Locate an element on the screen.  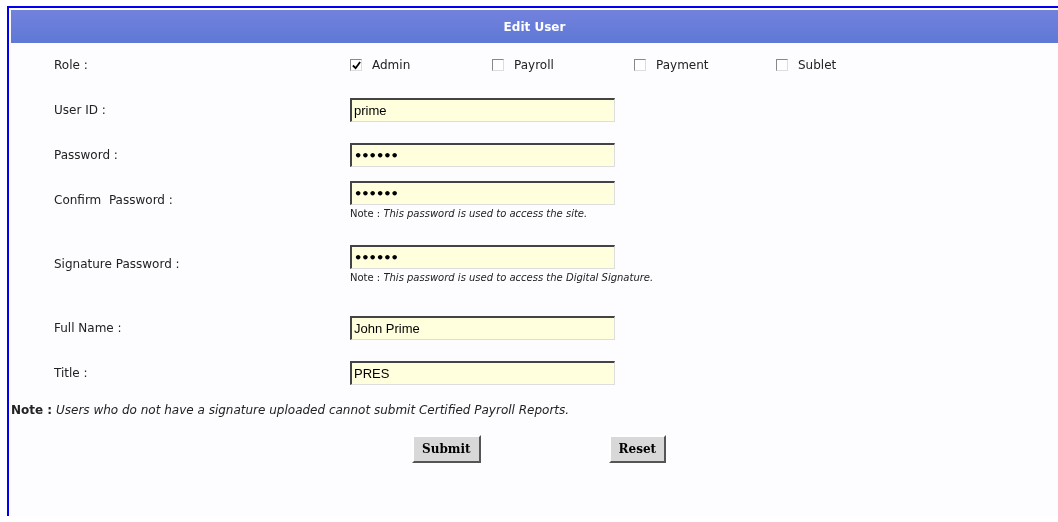
field-label: Signature Password : is located at coordinates (117, 264).